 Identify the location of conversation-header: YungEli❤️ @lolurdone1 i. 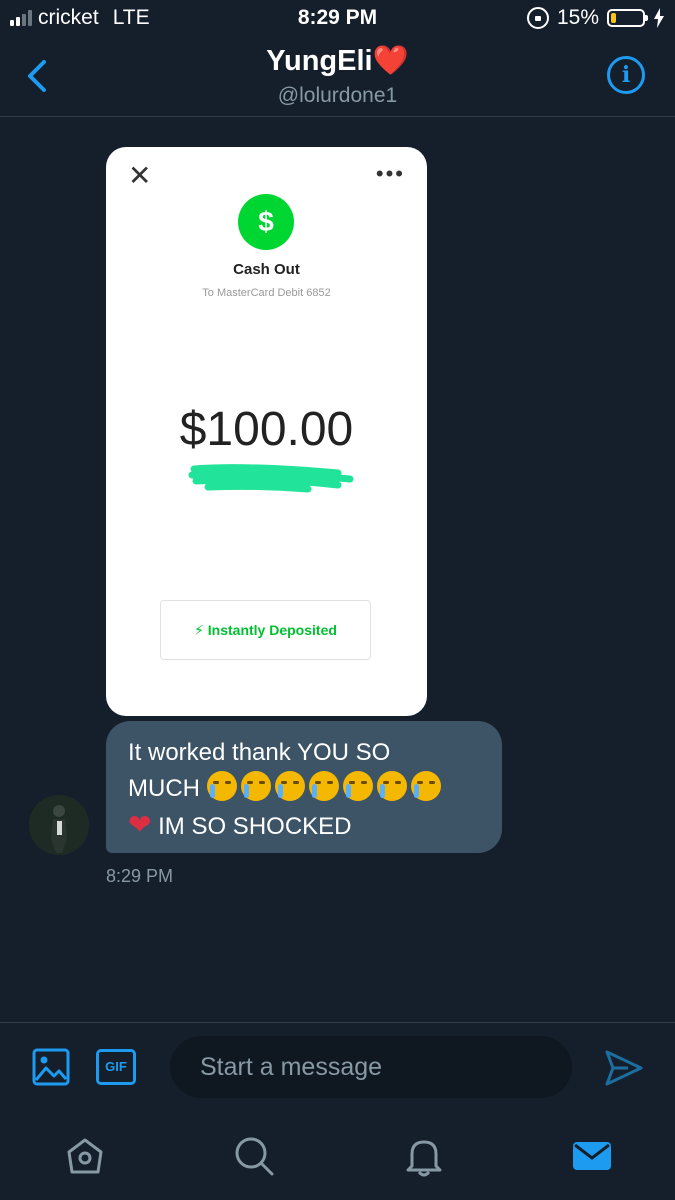
(337, 77).